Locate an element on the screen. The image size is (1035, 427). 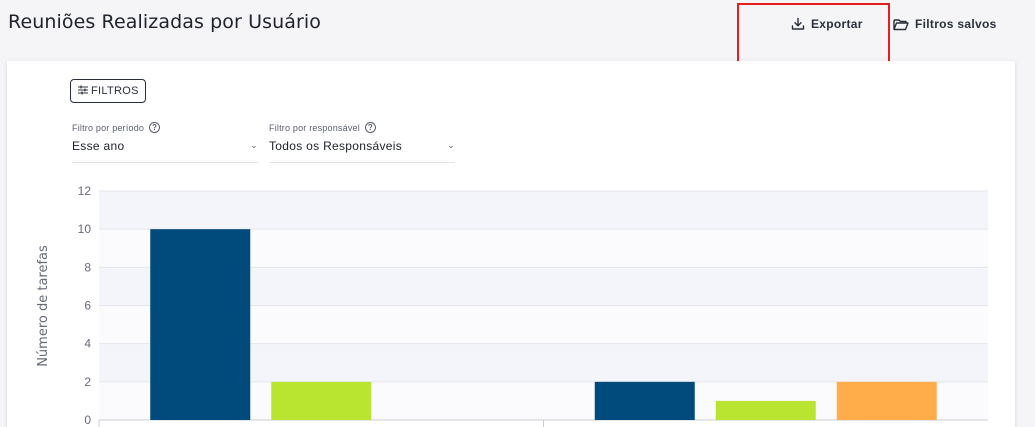
chart-band is located at coordinates (543, 210).